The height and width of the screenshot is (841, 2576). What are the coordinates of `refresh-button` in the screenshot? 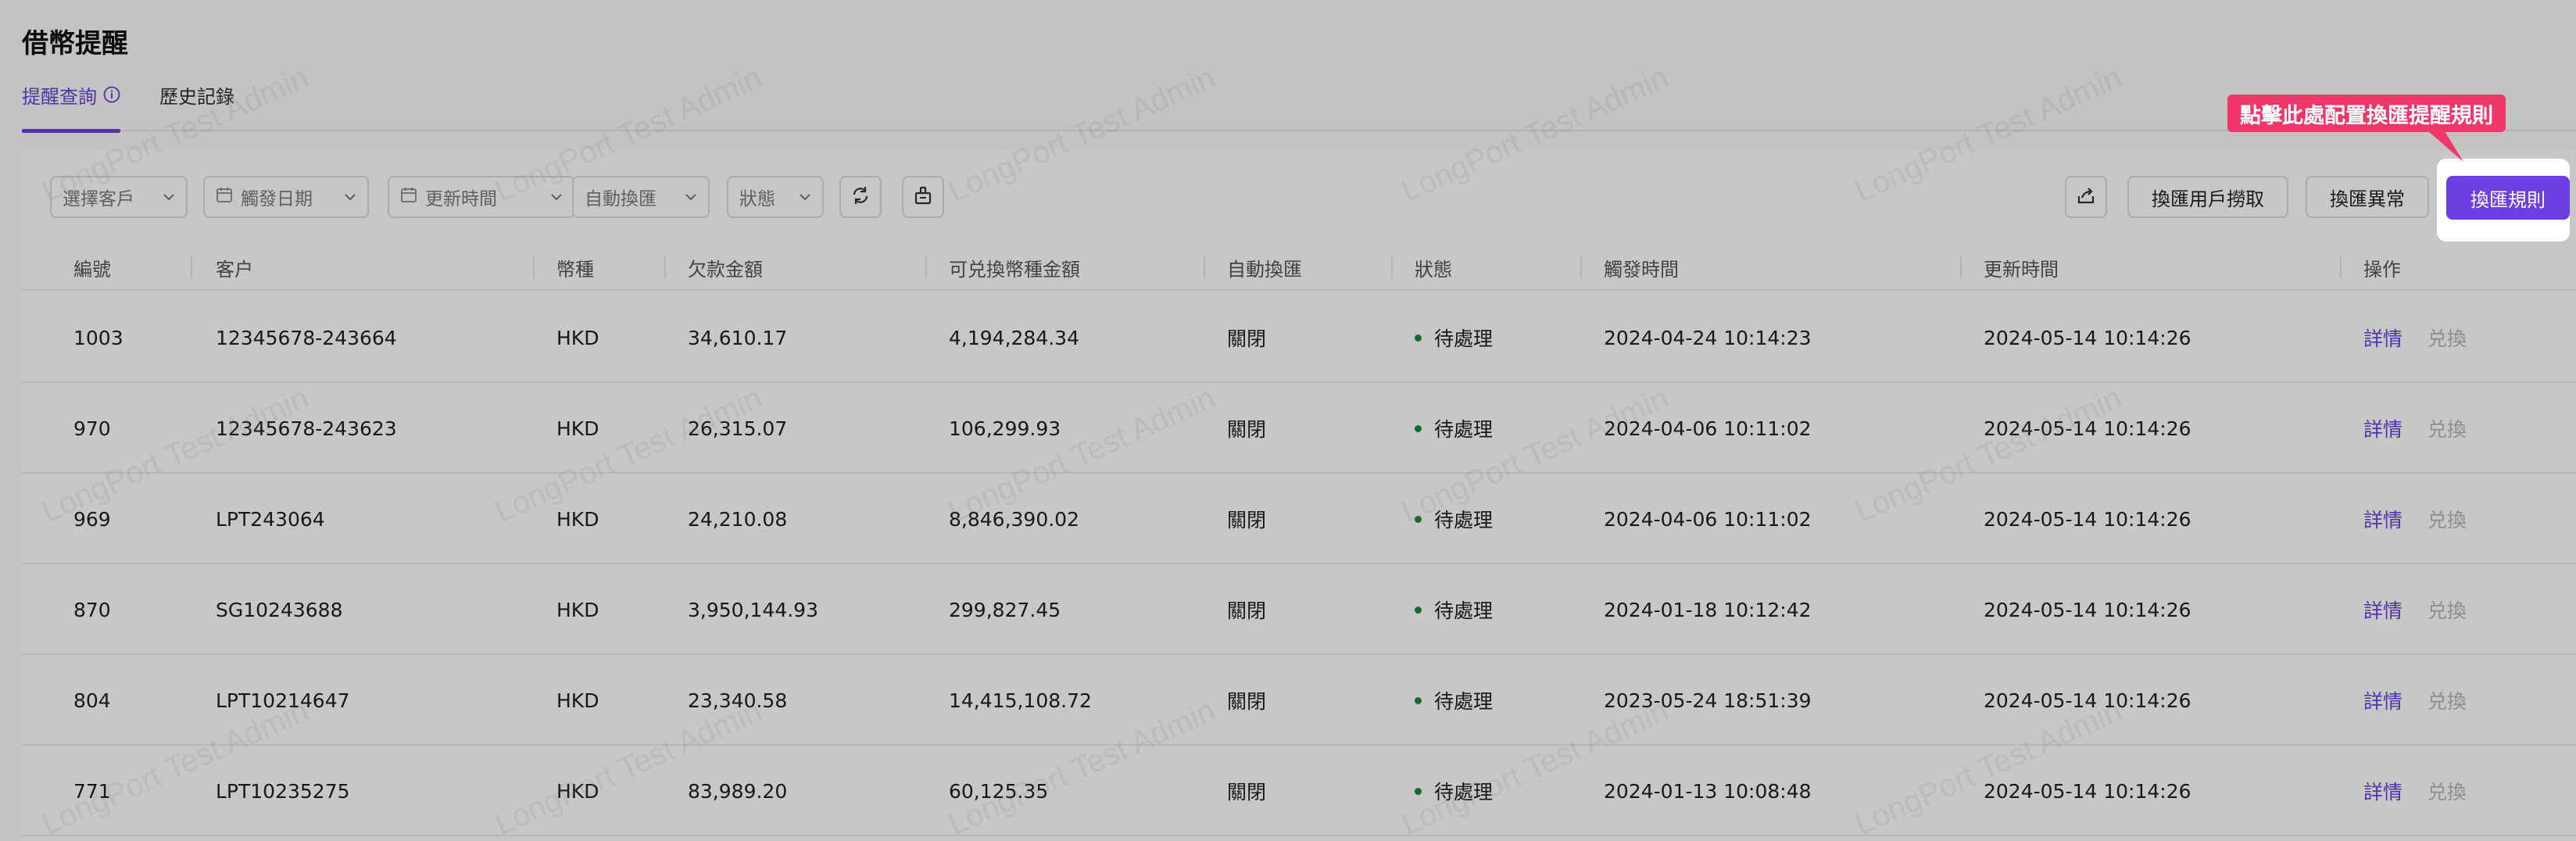 It's located at (860, 197).